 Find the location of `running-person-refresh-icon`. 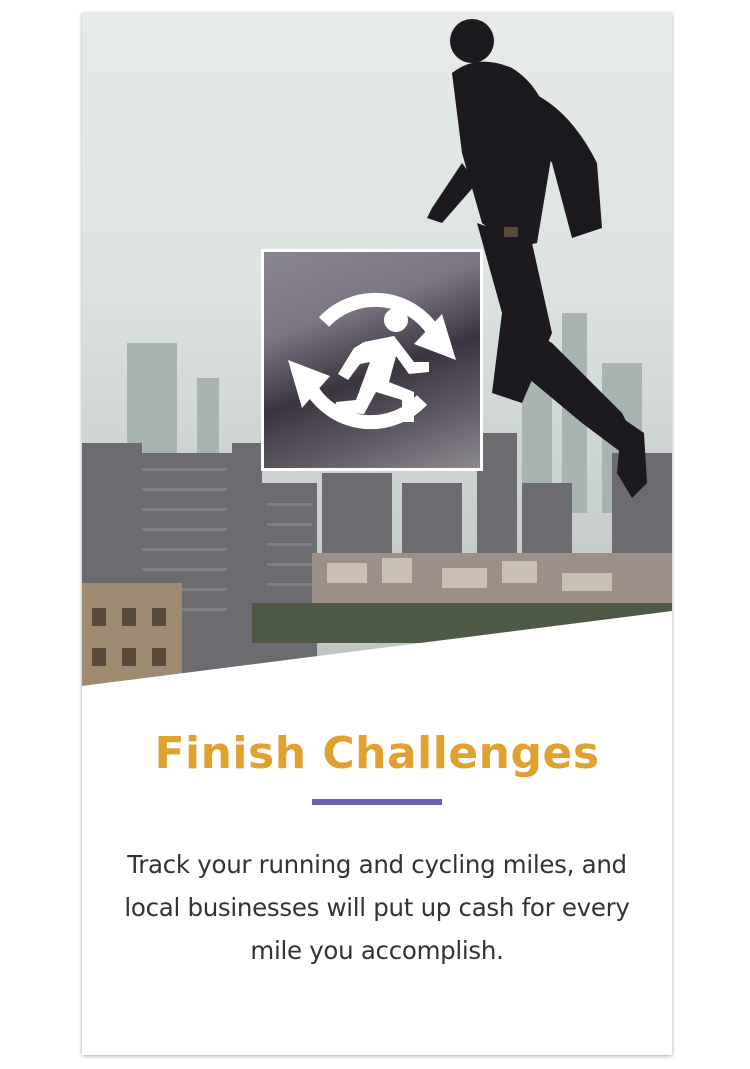

running-person-refresh-icon is located at coordinates (372, 360).